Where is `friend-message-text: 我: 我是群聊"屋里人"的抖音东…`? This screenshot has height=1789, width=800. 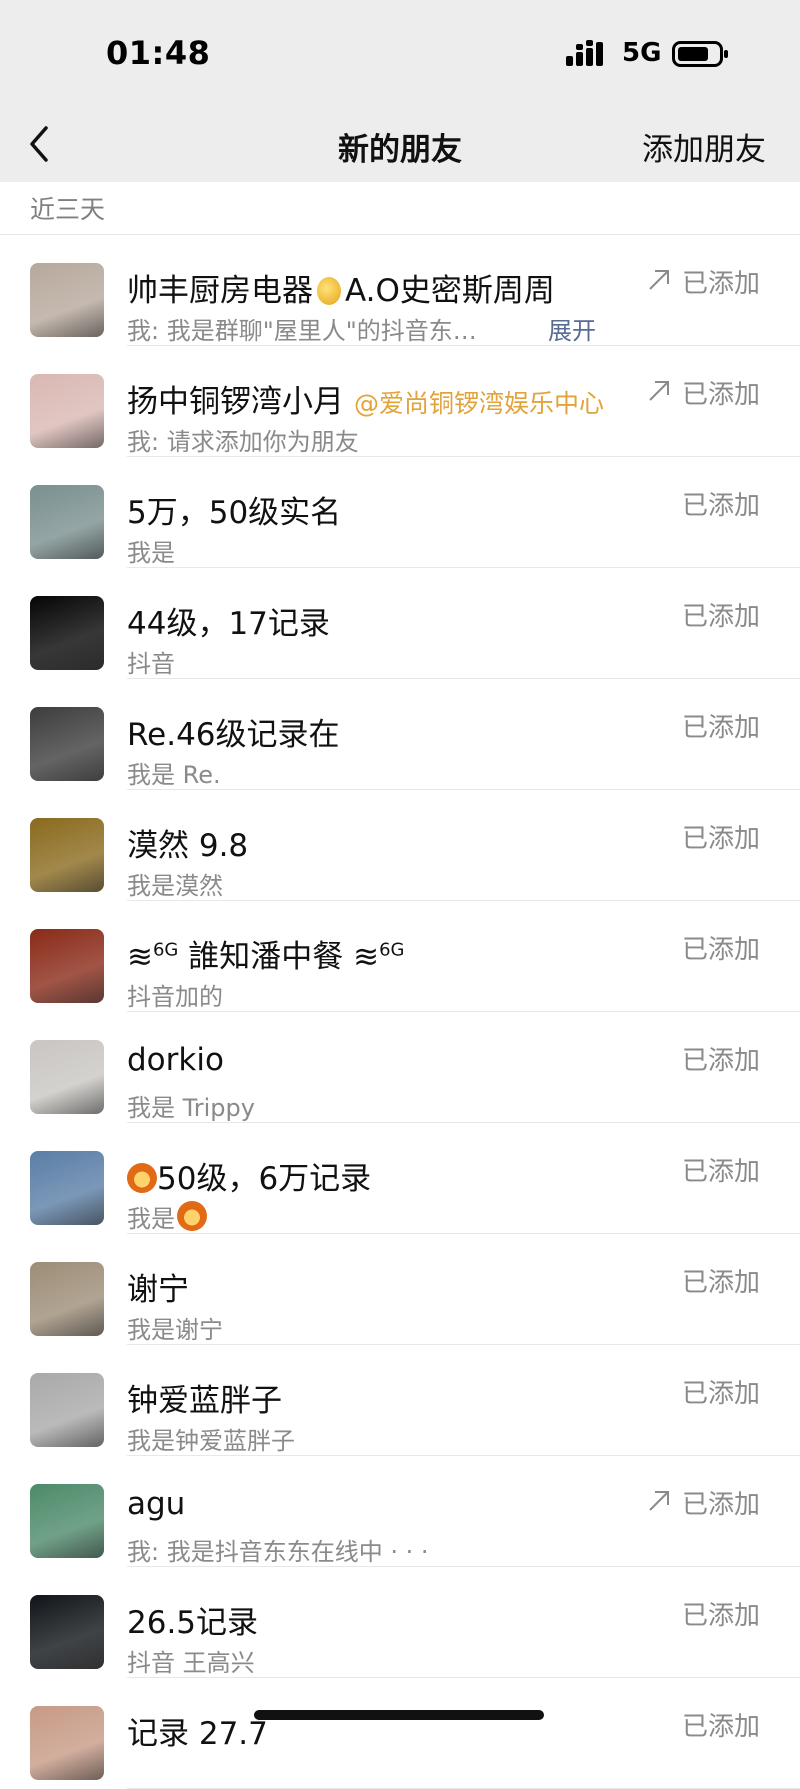 friend-message-text: 我: 我是群聊"屋里人"的抖音东… is located at coordinates (302, 331).